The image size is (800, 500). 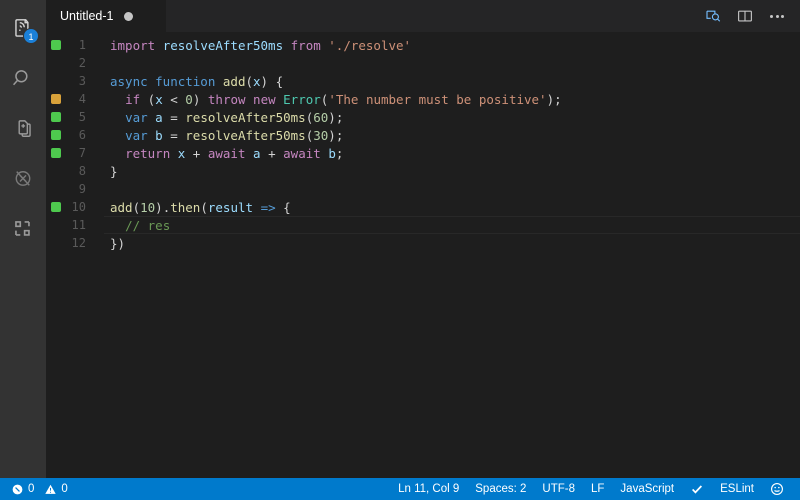 I want to click on tab-untitled-1: Untitled-1, so click(x=106, y=16).